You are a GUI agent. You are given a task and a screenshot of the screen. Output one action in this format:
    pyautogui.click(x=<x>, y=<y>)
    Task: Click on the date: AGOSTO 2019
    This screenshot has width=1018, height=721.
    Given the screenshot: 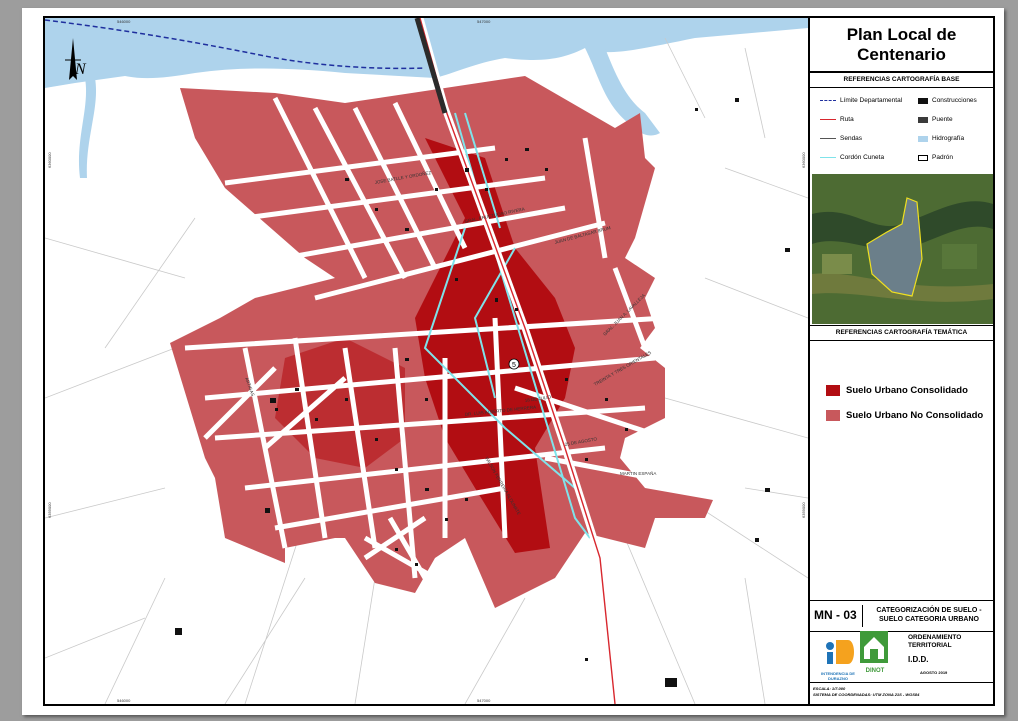 What is the action you would take?
    pyautogui.click(x=934, y=672)
    